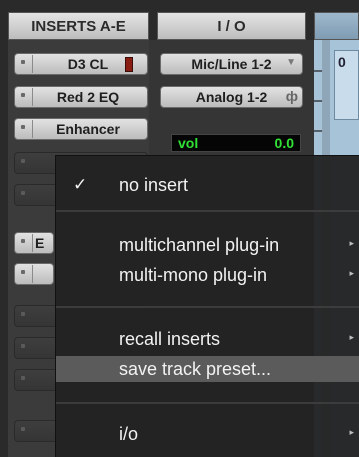 The width and height of the screenshot is (359, 457). I want to click on menu-item-label: multi-mono plug-in, so click(193, 275).